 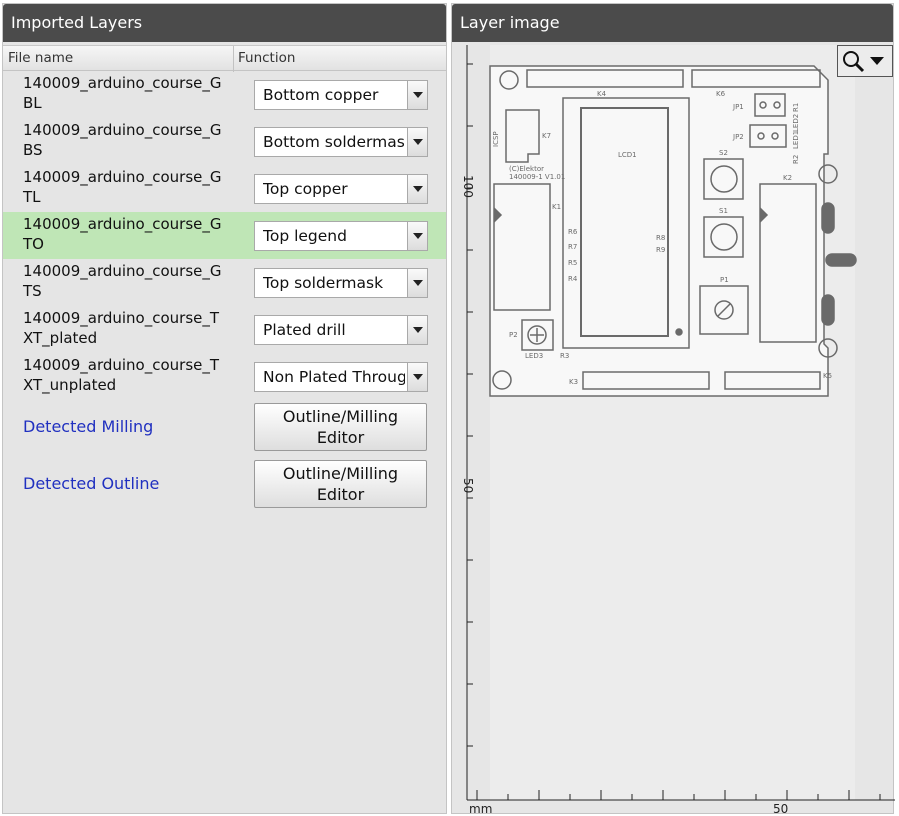 I want to click on pcb-credit: (C)Elektor, so click(x=526, y=169).